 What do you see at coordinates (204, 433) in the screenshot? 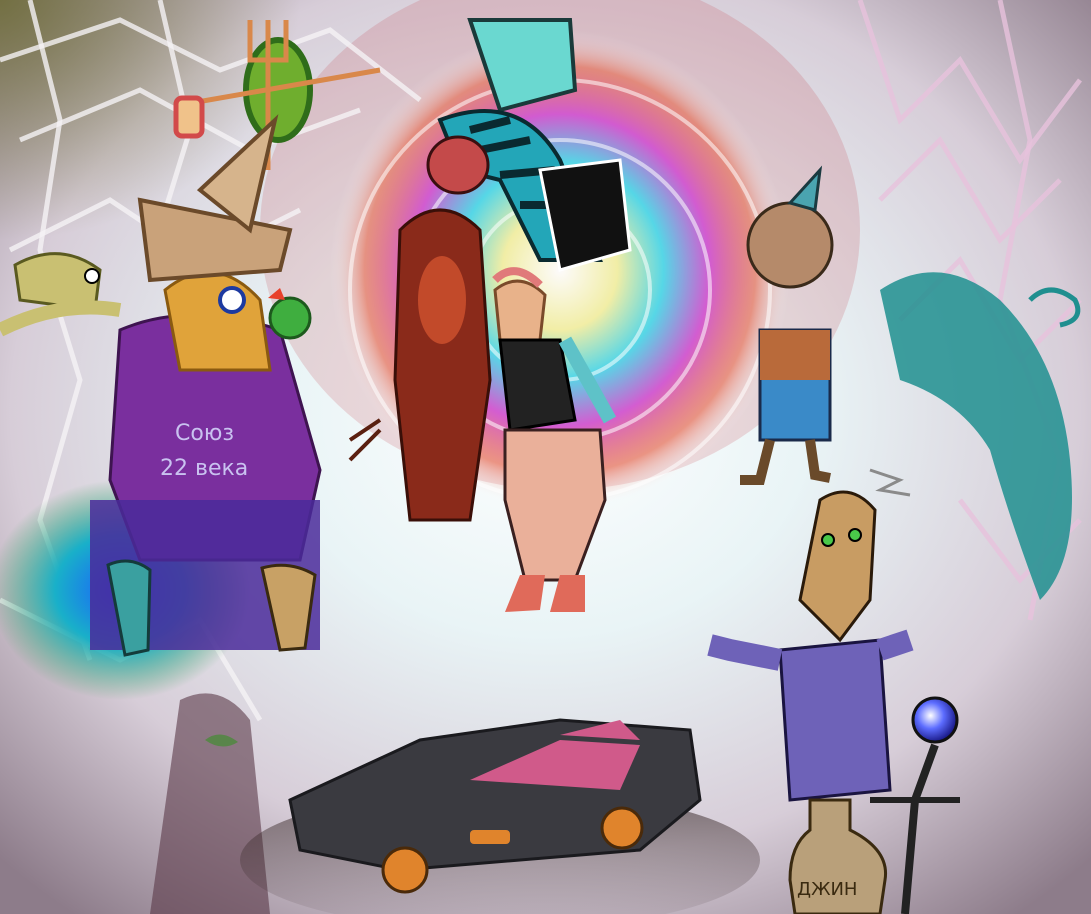
I see `sweater-text-line1: Союз` at bounding box center [204, 433].